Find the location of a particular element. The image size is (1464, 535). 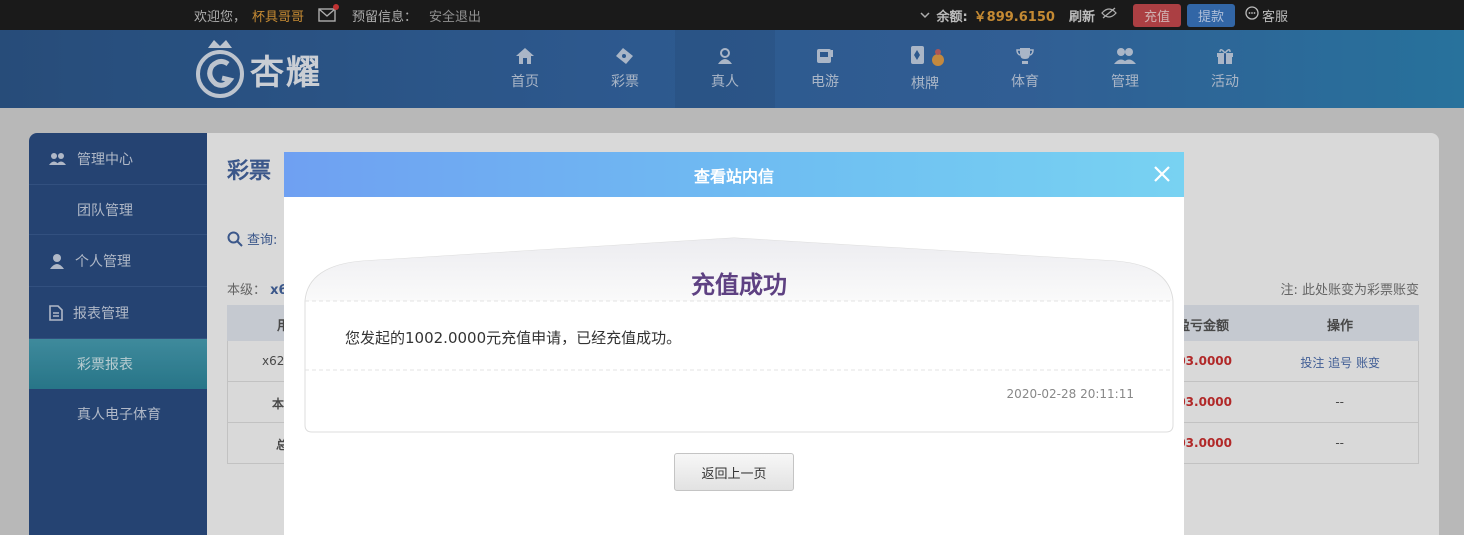

modal-title: 查看站内信 is located at coordinates (733, 176).